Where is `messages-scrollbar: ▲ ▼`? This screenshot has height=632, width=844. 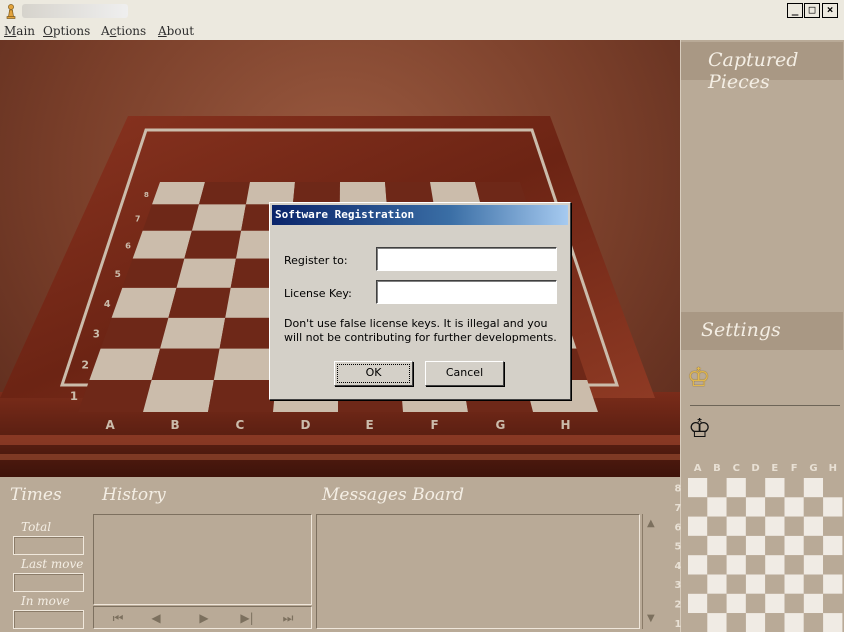
messages-scrollbar: ▲ ▼ is located at coordinates (653, 571).